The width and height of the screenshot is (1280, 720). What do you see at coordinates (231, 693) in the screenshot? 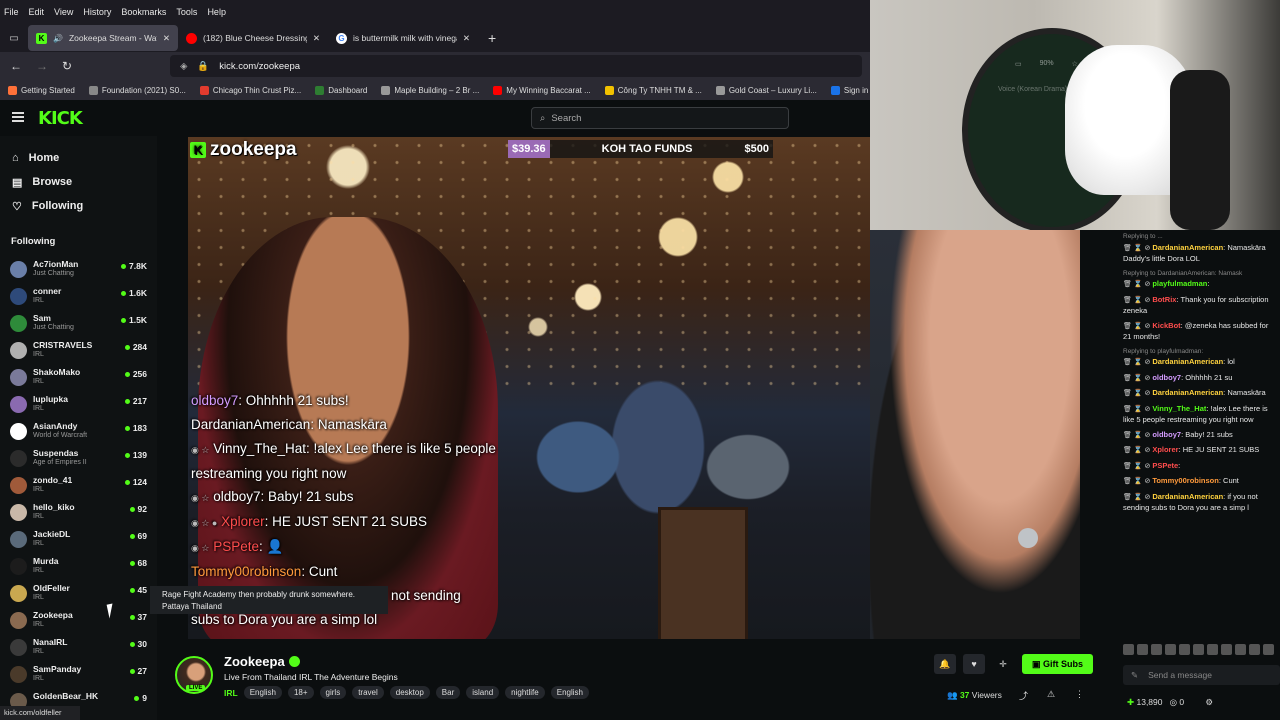
I see `stream-category: IRL` at bounding box center [231, 693].